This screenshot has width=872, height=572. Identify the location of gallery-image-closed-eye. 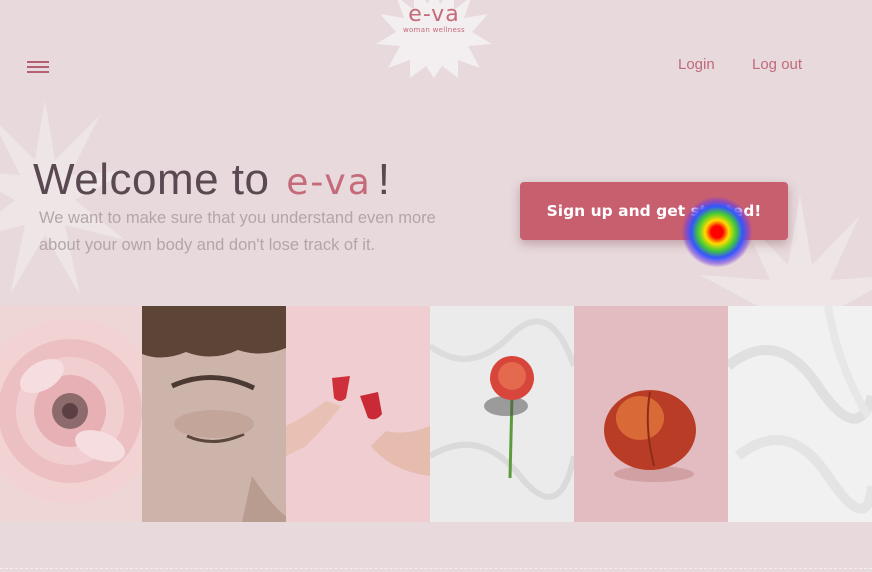
(214, 414).